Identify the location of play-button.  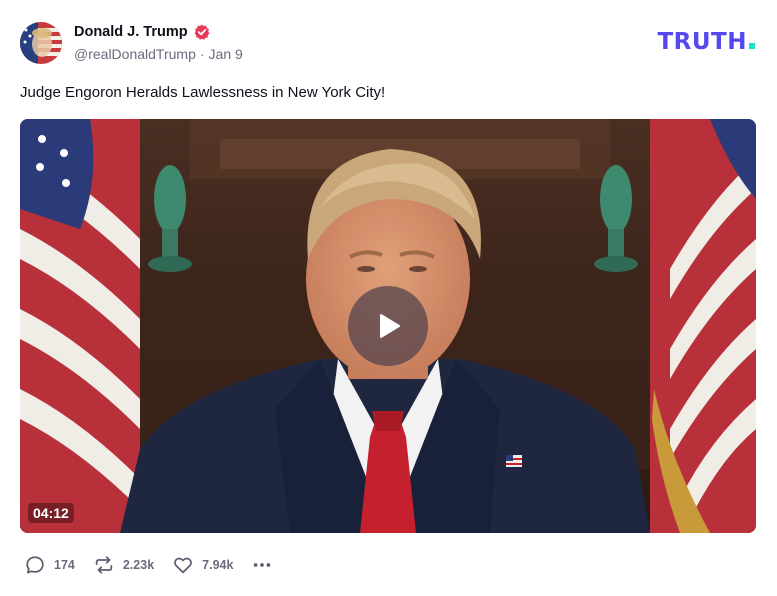
(388, 326).